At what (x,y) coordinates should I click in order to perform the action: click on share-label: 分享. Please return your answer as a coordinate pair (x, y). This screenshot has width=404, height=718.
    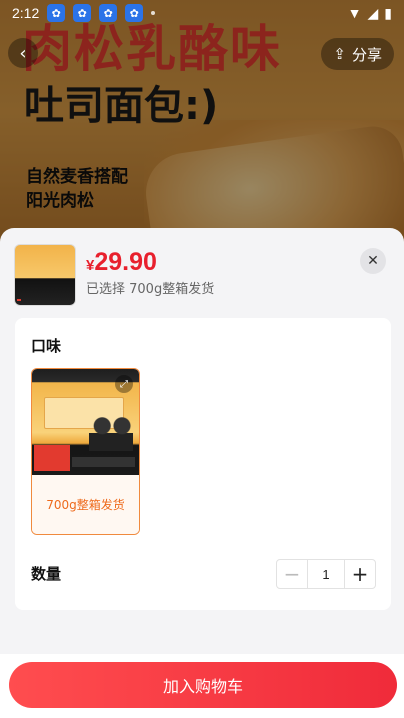
    Looking at the image, I should click on (366, 54).